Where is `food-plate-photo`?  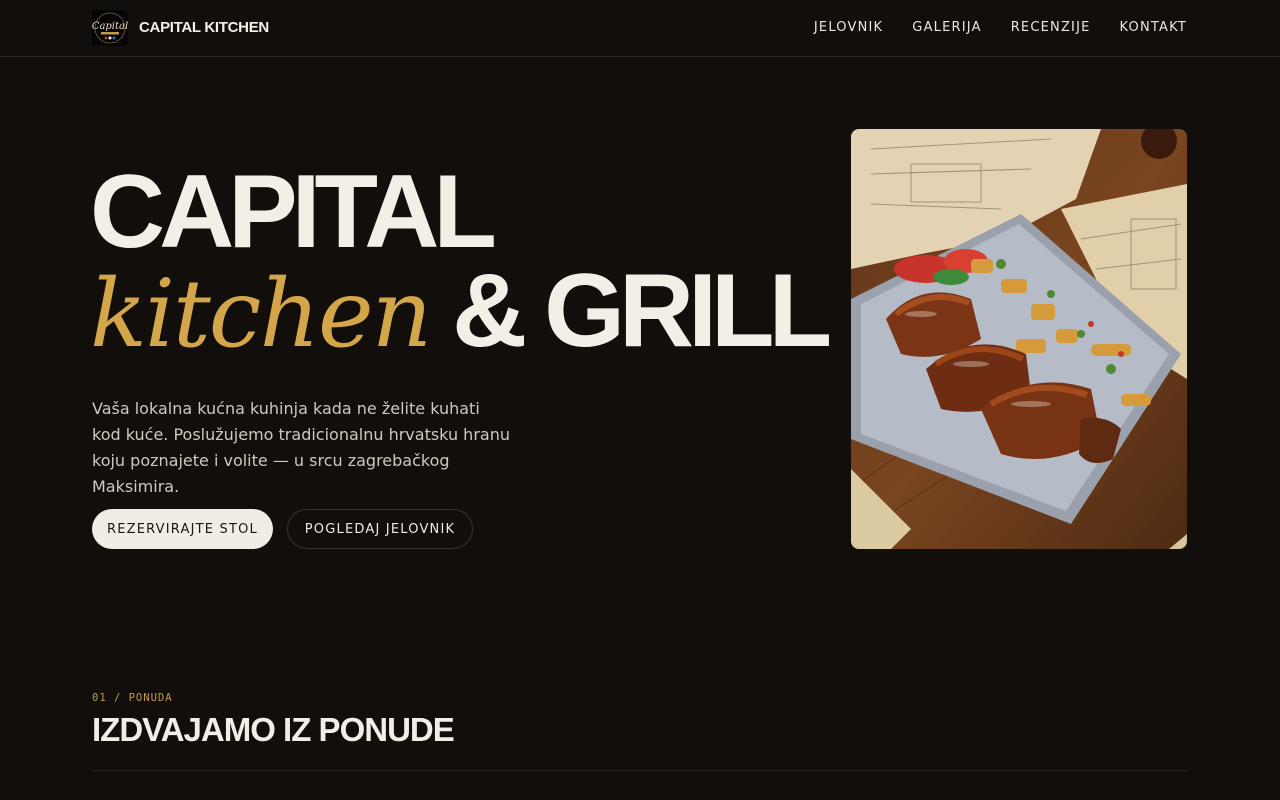
food-plate-photo is located at coordinates (1019, 339).